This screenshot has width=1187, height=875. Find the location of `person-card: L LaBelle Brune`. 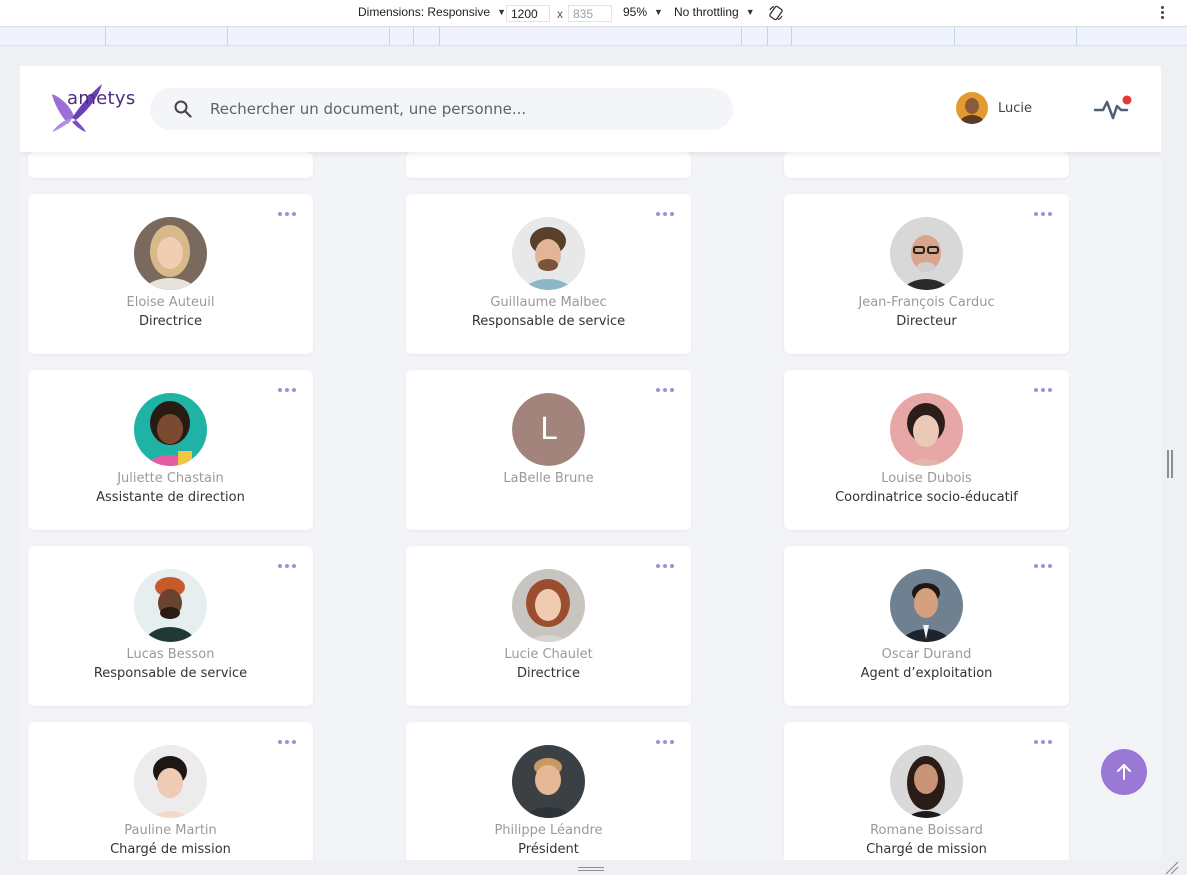

person-card: L LaBelle Brune is located at coordinates (548, 450).